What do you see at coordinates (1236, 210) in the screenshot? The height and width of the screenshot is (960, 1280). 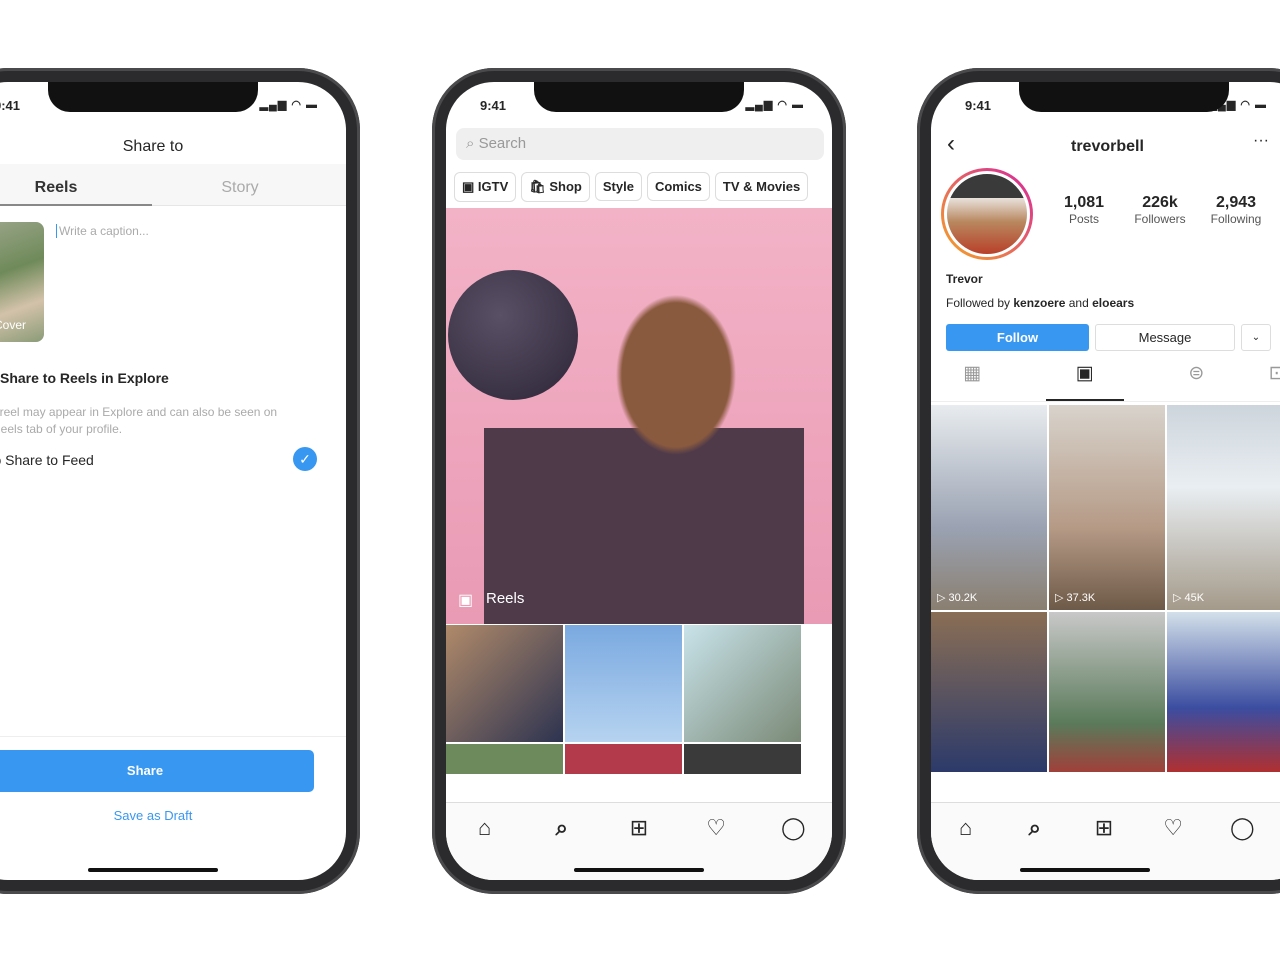 I see `stat-following: 2,943 Following` at bounding box center [1236, 210].